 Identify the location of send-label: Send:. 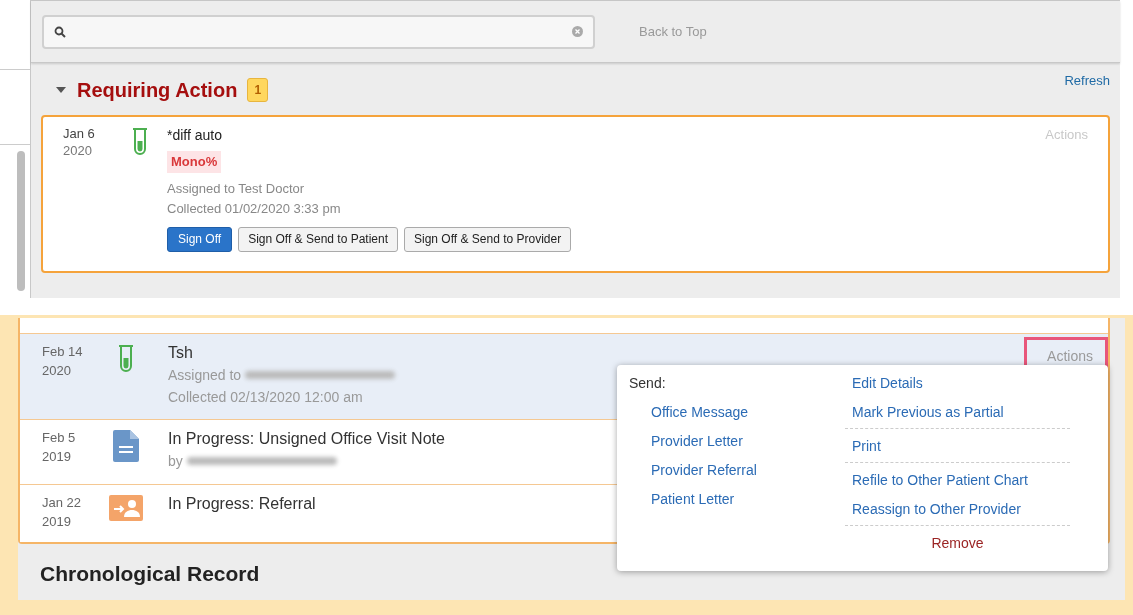
(648, 383).